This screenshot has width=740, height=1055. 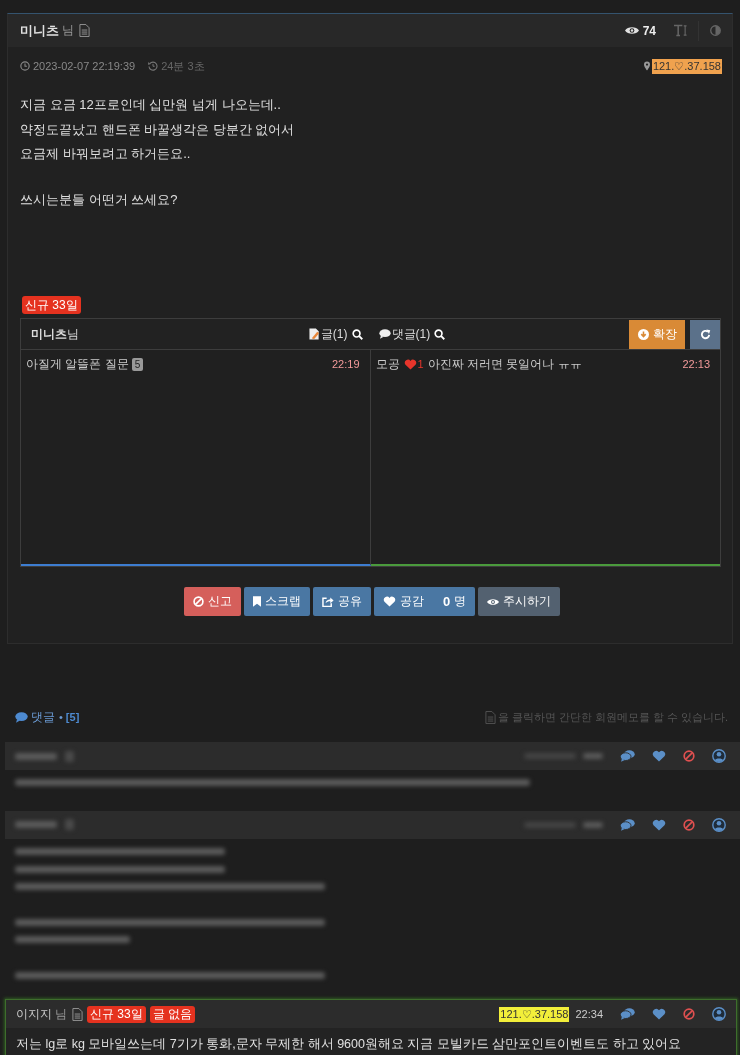 What do you see at coordinates (328, 334) in the screenshot?
I see `posts-link: 글(1)` at bounding box center [328, 334].